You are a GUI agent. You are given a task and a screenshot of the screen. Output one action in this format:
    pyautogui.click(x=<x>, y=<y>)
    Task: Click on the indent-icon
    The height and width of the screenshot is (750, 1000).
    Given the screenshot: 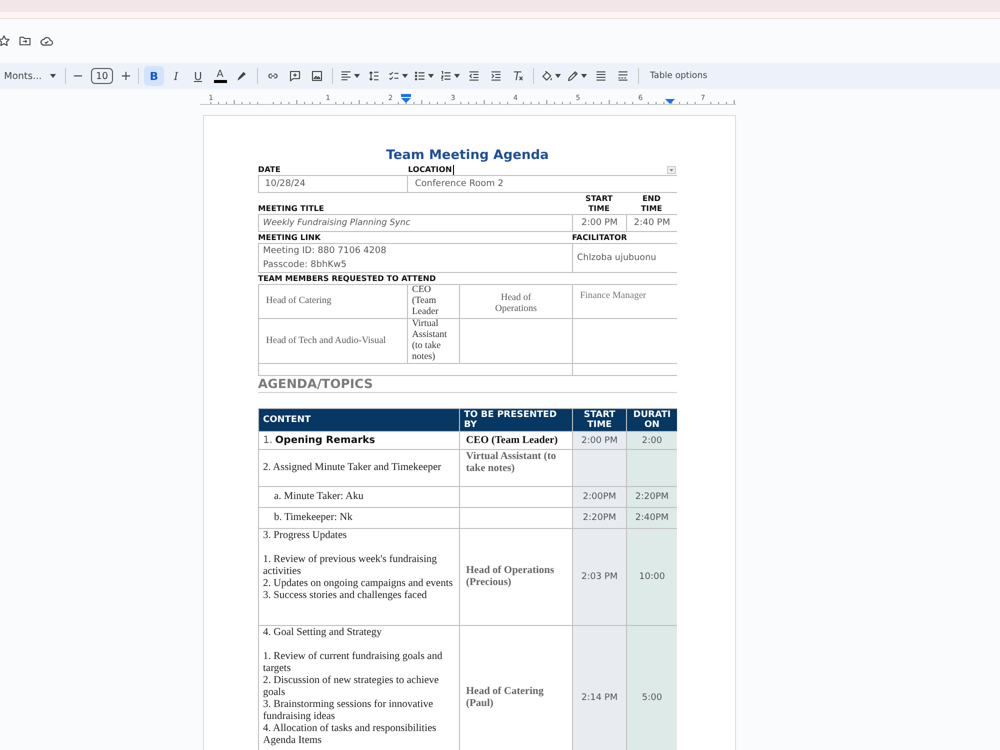 What is the action you would take?
    pyautogui.click(x=496, y=76)
    